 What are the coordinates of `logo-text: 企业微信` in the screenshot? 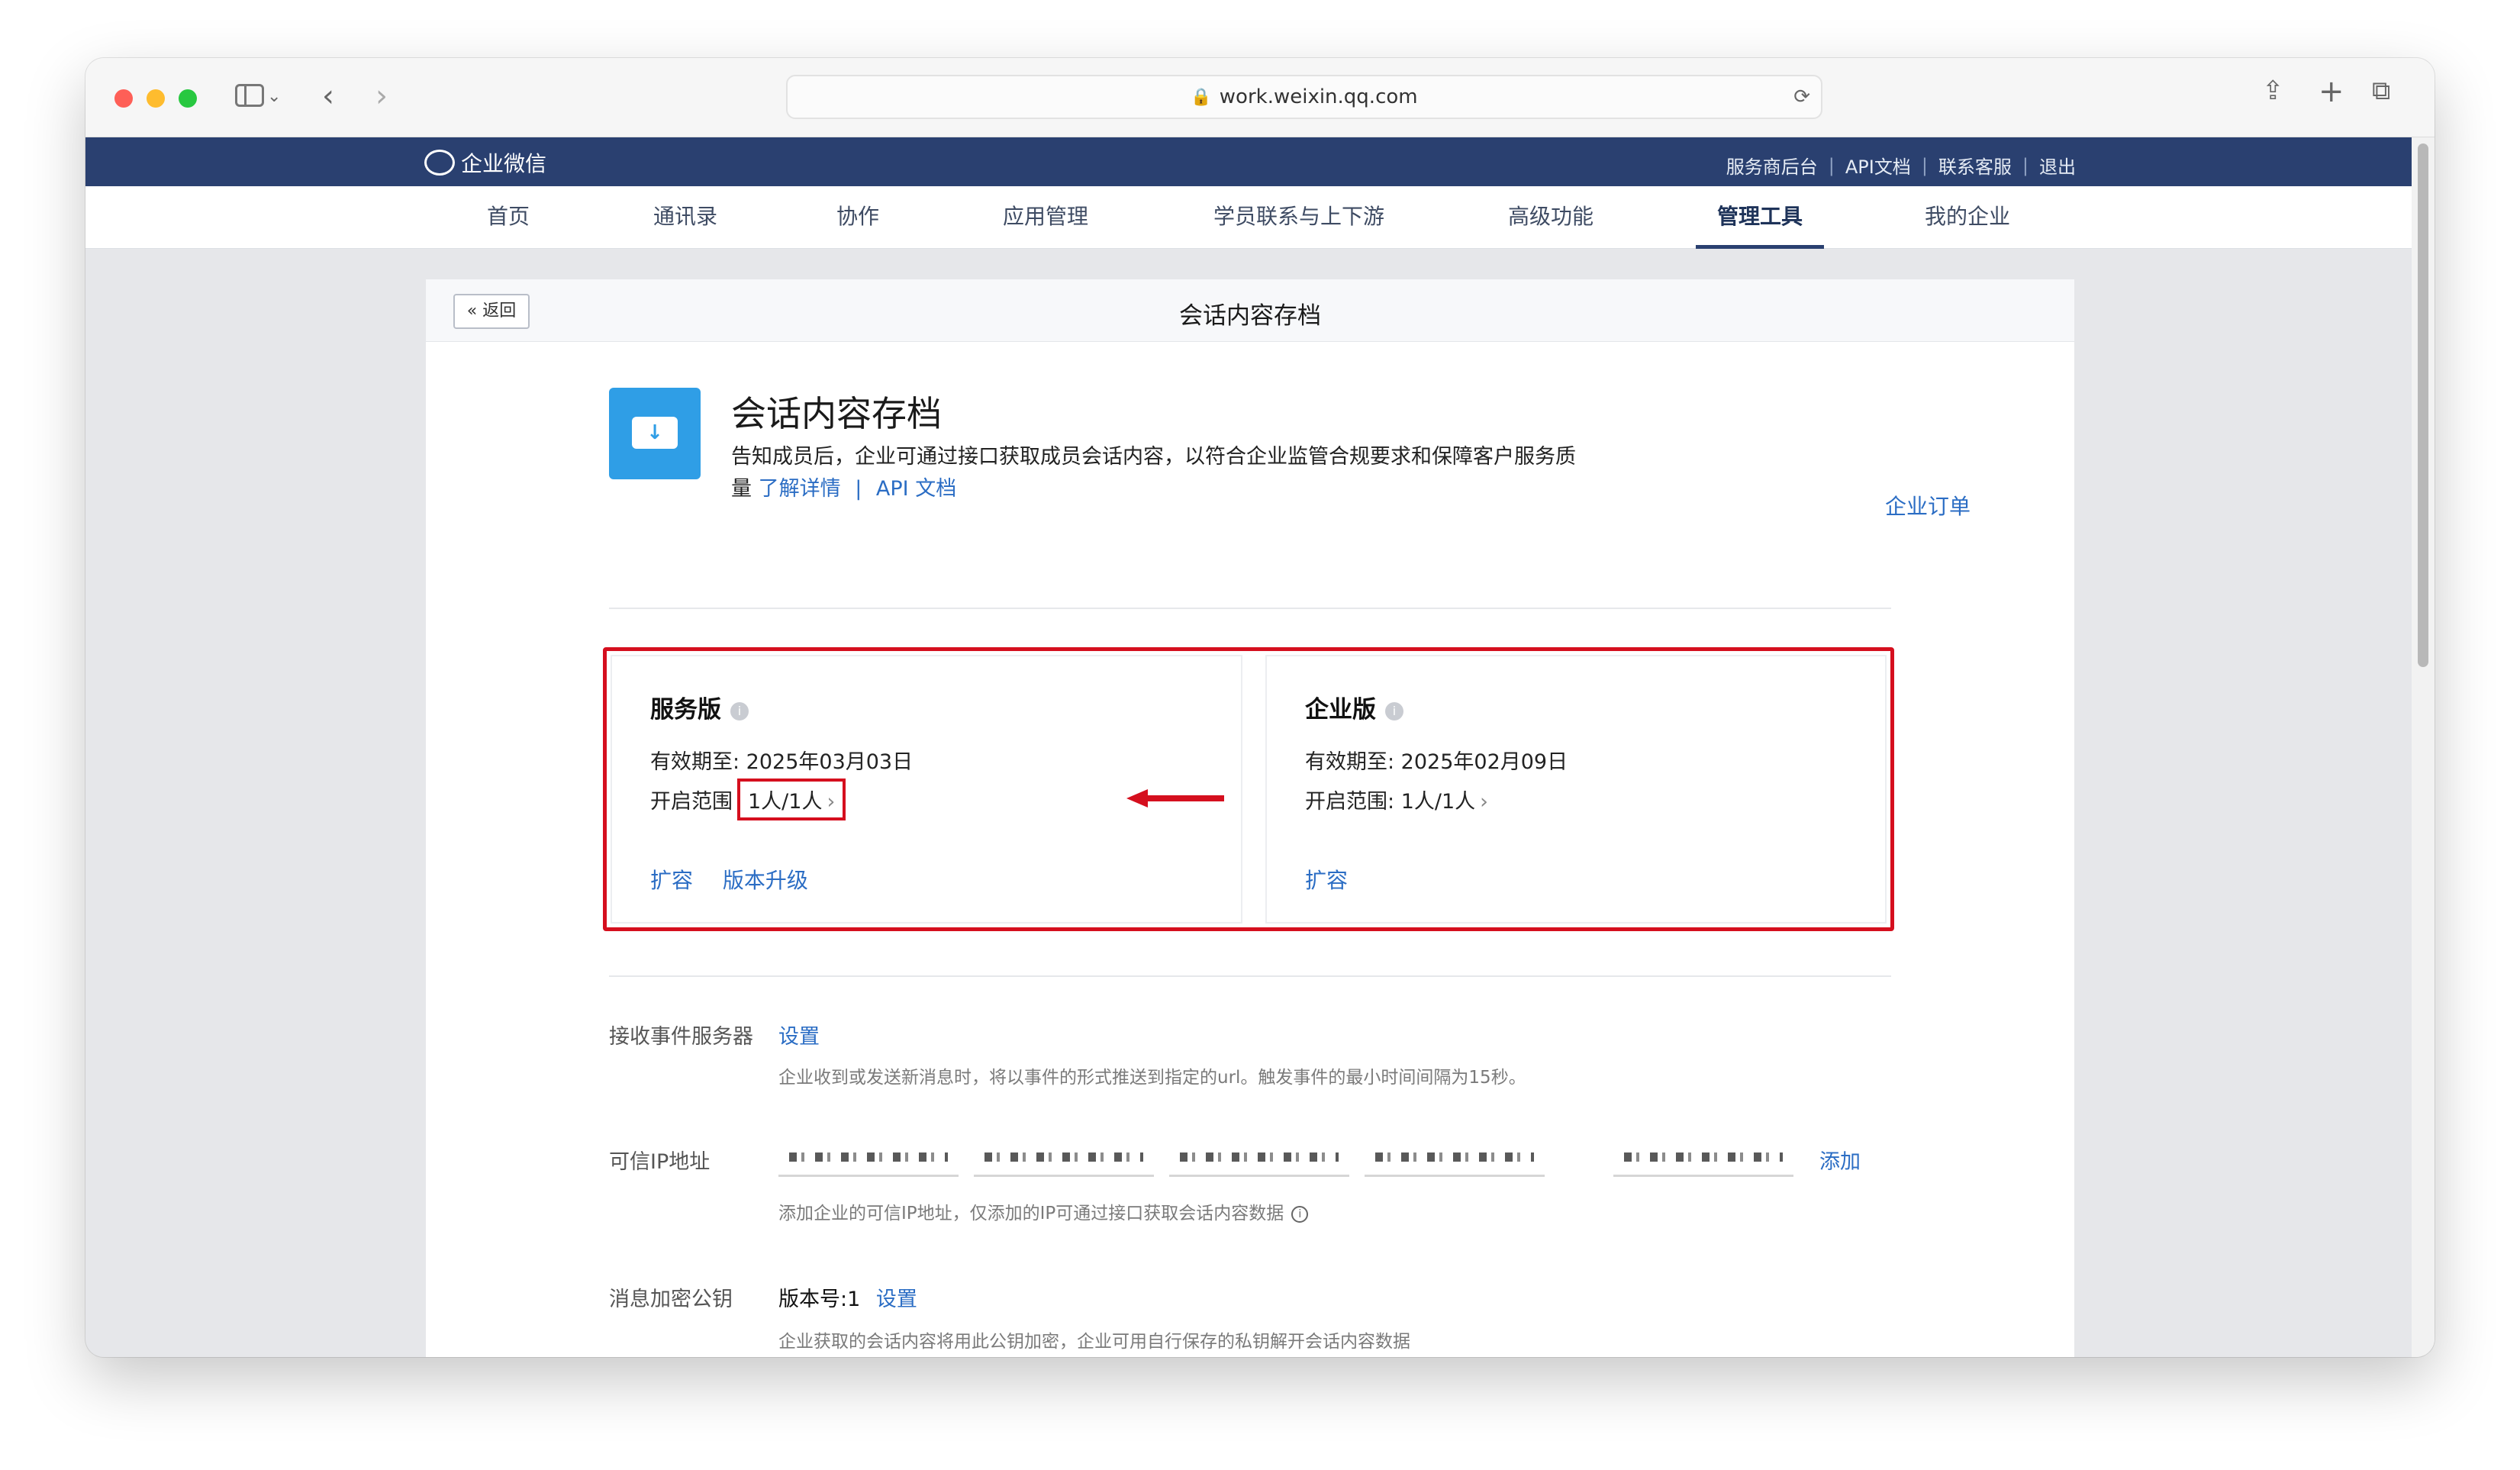 It's located at (504, 163).